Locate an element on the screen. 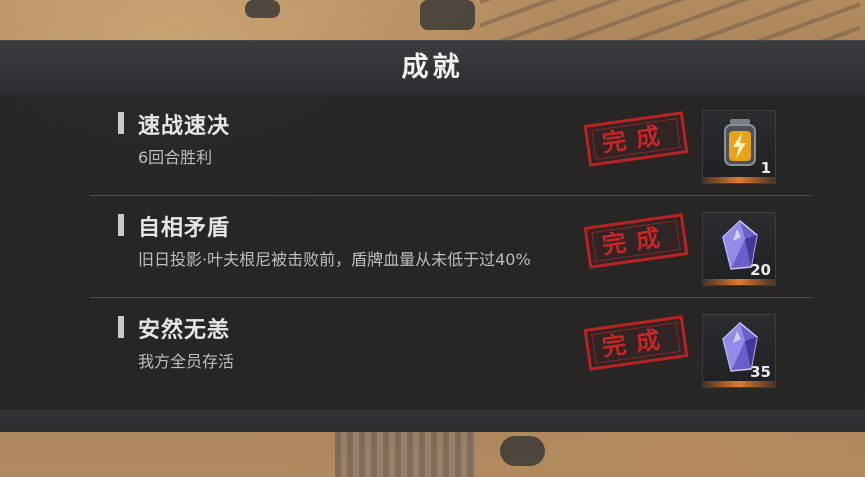  reward-item: 1 is located at coordinates (739, 147).